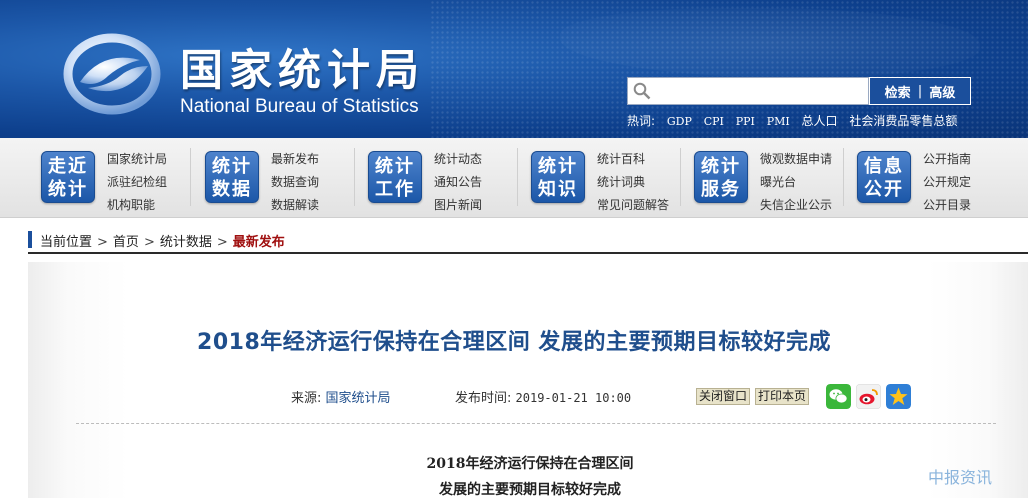 Image resolution: width=1028 pixels, height=498 pixels. What do you see at coordinates (796, 205) in the screenshot?
I see `nav-link: 失信企业公示` at bounding box center [796, 205].